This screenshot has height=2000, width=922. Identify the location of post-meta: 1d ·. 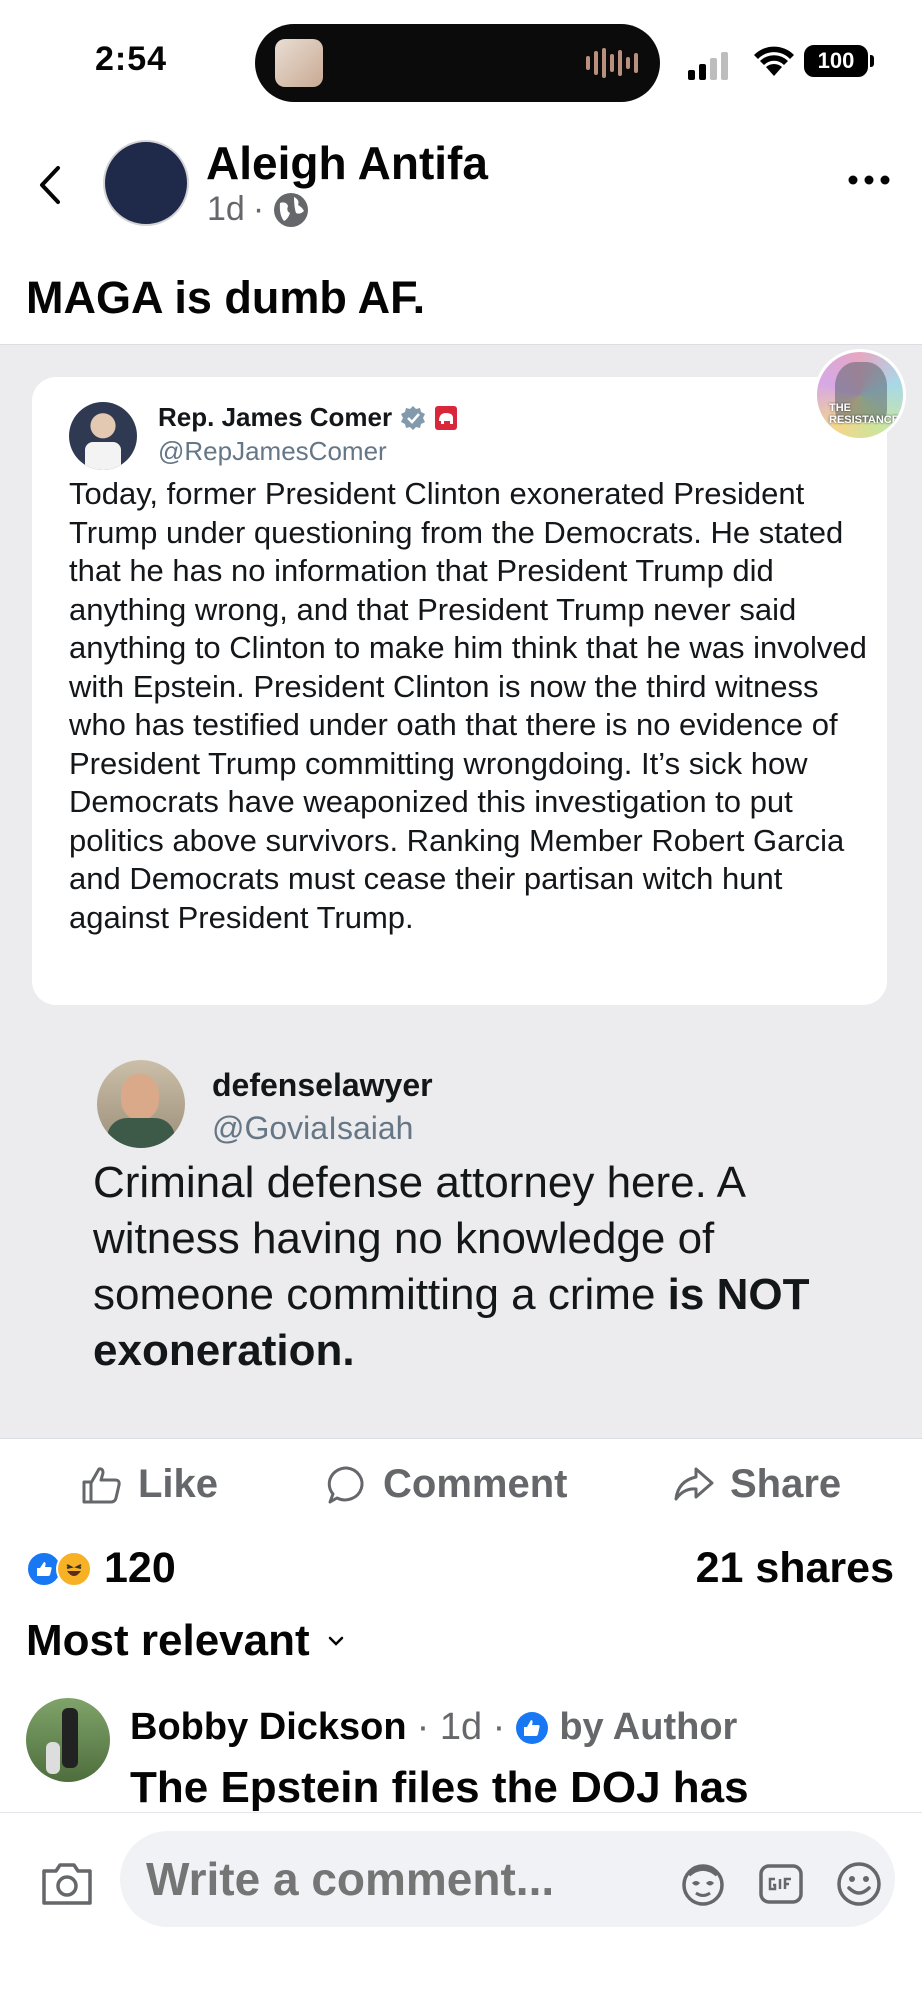
(258, 209).